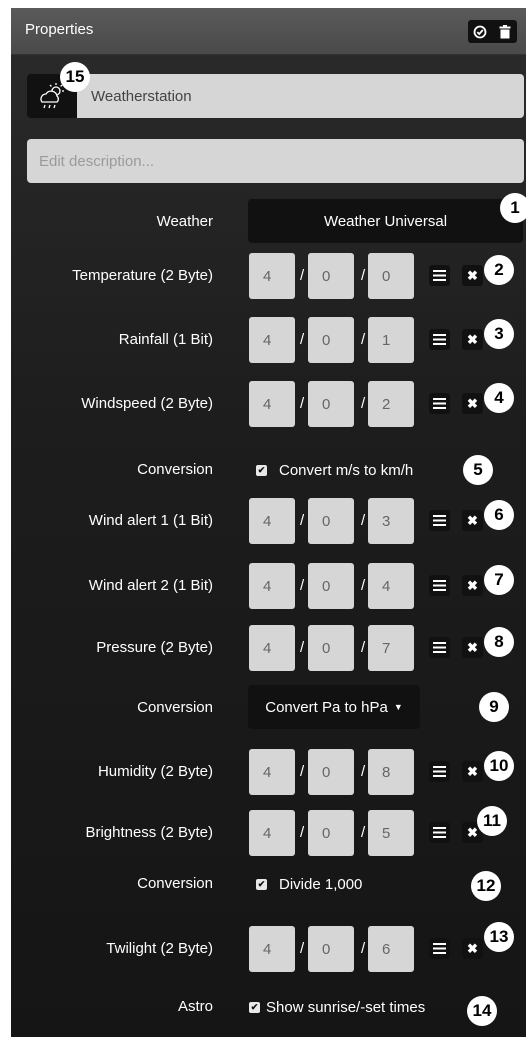  I want to click on header-toolbar, so click(492, 31).